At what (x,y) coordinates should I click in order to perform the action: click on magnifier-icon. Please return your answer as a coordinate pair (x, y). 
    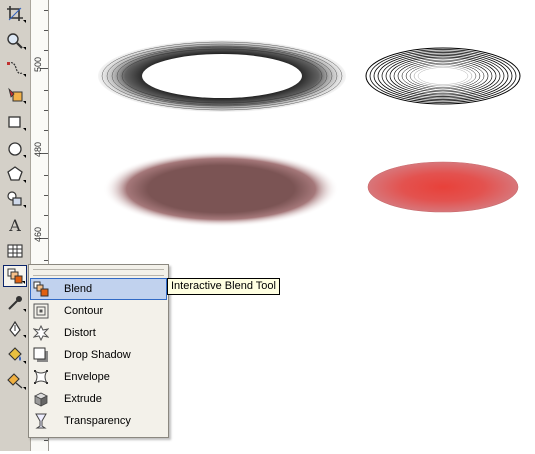
    Looking at the image, I should click on (15, 41).